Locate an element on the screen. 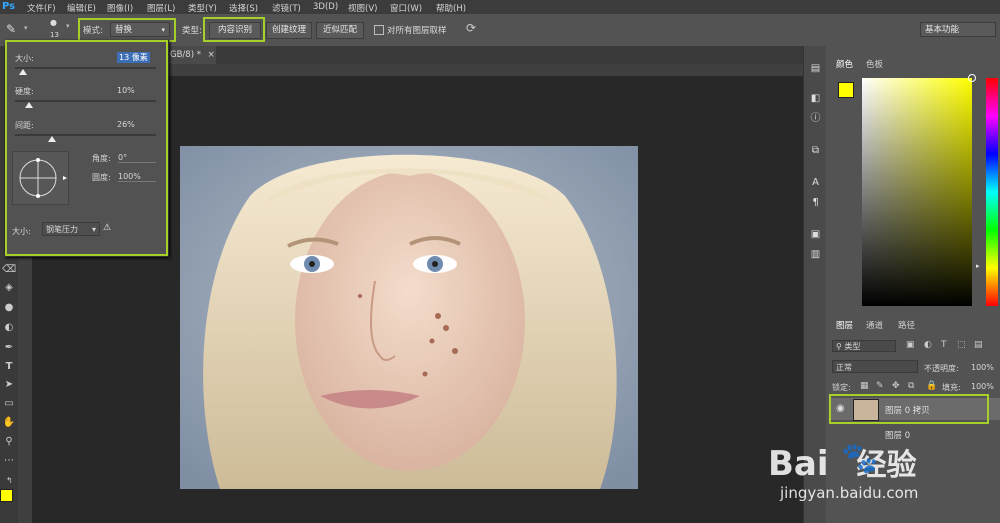  history-icon: ▤ is located at coordinates (815, 68).